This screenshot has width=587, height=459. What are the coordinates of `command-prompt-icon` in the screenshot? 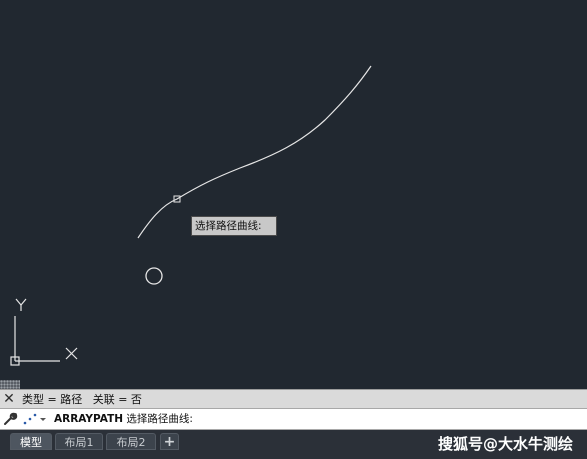 It's located at (36, 419).